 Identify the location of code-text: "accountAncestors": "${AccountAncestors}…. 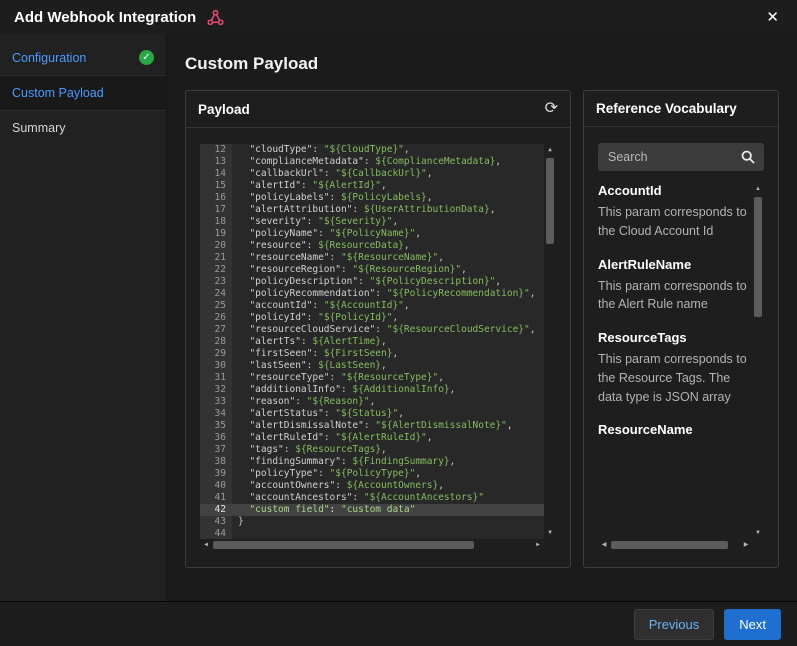
(366, 497).